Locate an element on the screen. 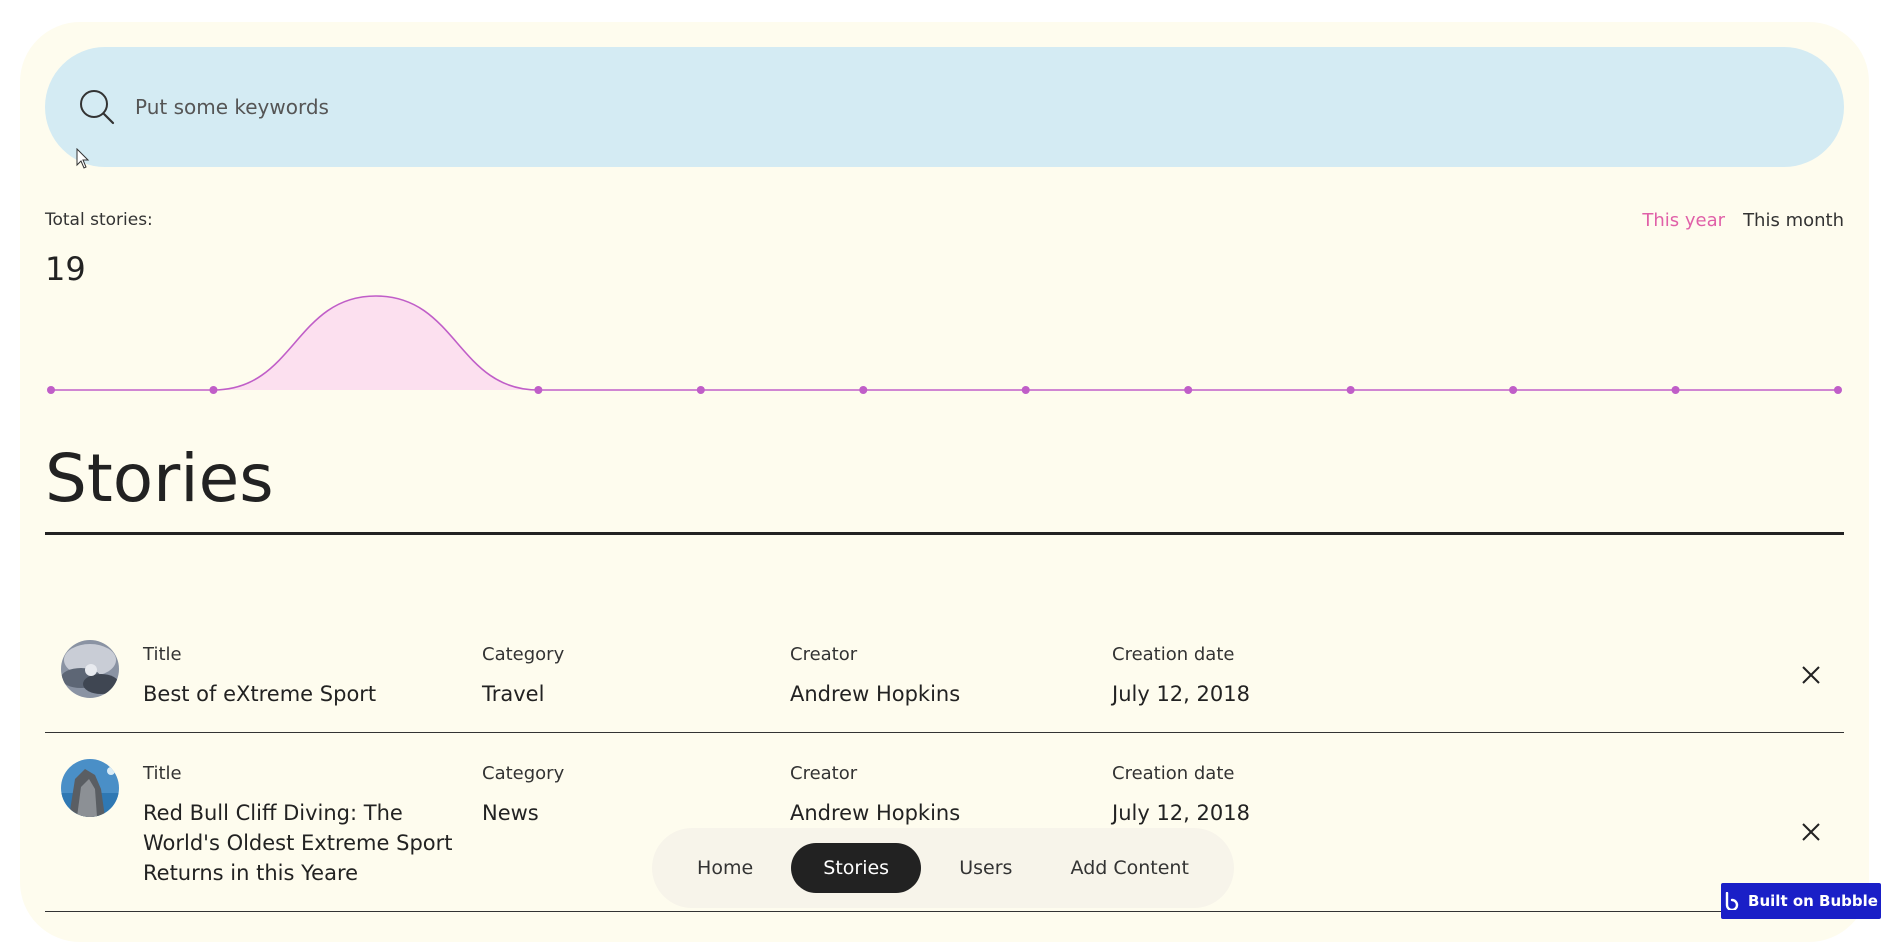 This screenshot has width=1889, height=942. stories-chart is located at coordinates (944, 344).